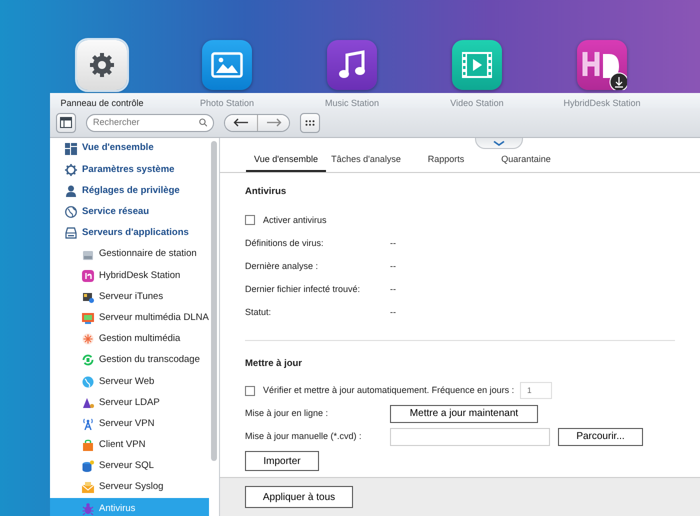 Image resolution: width=700 pixels, height=516 pixels. I want to click on collapse-handle, so click(499, 143).